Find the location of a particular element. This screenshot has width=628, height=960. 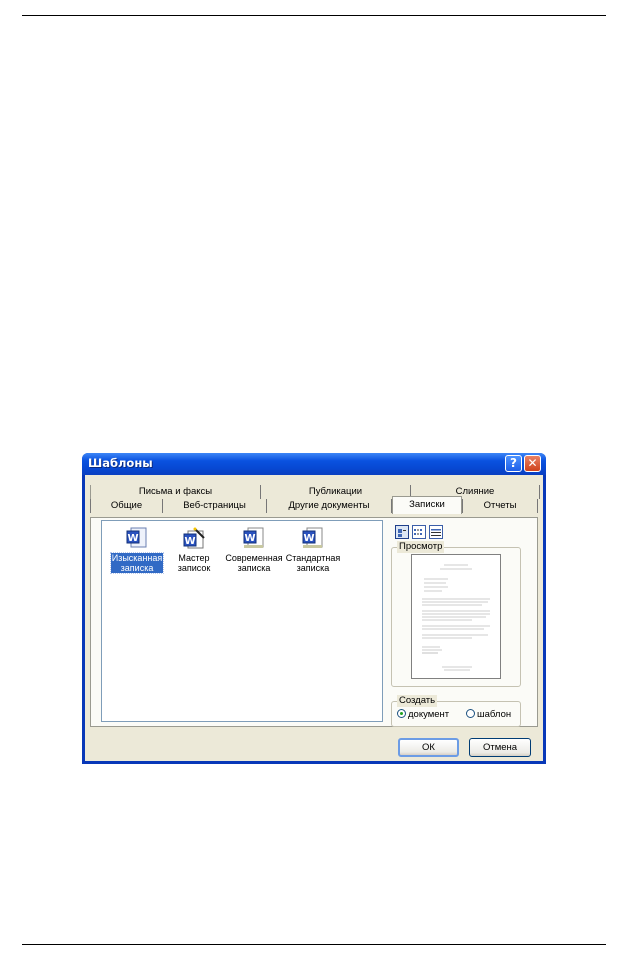

document-radio: документ is located at coordinates (423, 714).